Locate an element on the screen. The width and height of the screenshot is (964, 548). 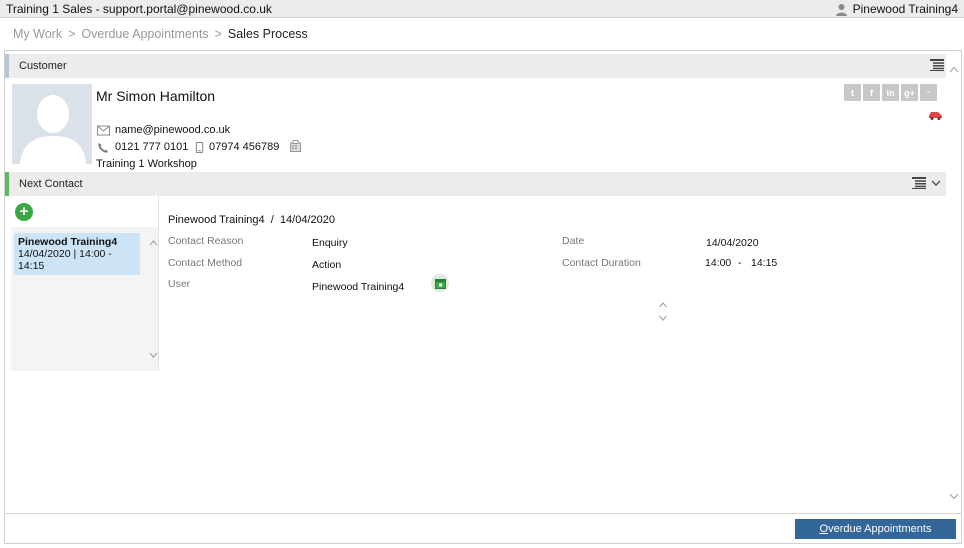
breadcrumb-sales-process: Sales Process is located at coordinates (267, 34).